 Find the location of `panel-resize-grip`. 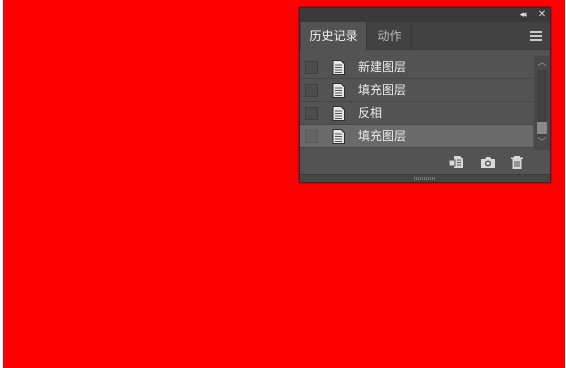

panel-resize-grip is located at coordinates (425, 178).